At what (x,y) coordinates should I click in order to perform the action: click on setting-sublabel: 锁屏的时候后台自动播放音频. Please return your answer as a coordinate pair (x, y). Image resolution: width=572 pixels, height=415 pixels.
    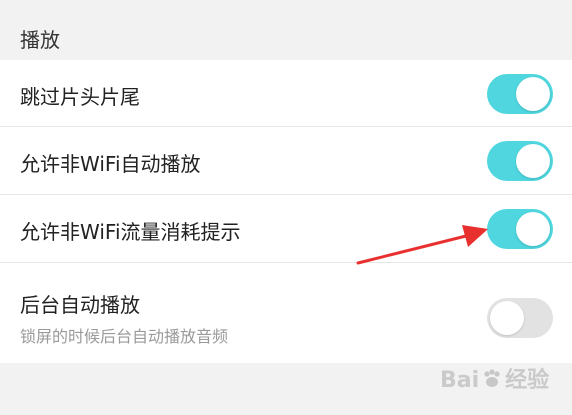
    Looking at the image, I should click on (124, 336).